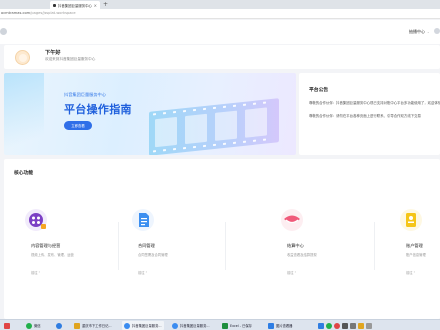 The image size is (440, 330). What do you see at coordinates (3, 31) in the screenshot?
I see `app-logo-icon` at bounding box center [3, 31].